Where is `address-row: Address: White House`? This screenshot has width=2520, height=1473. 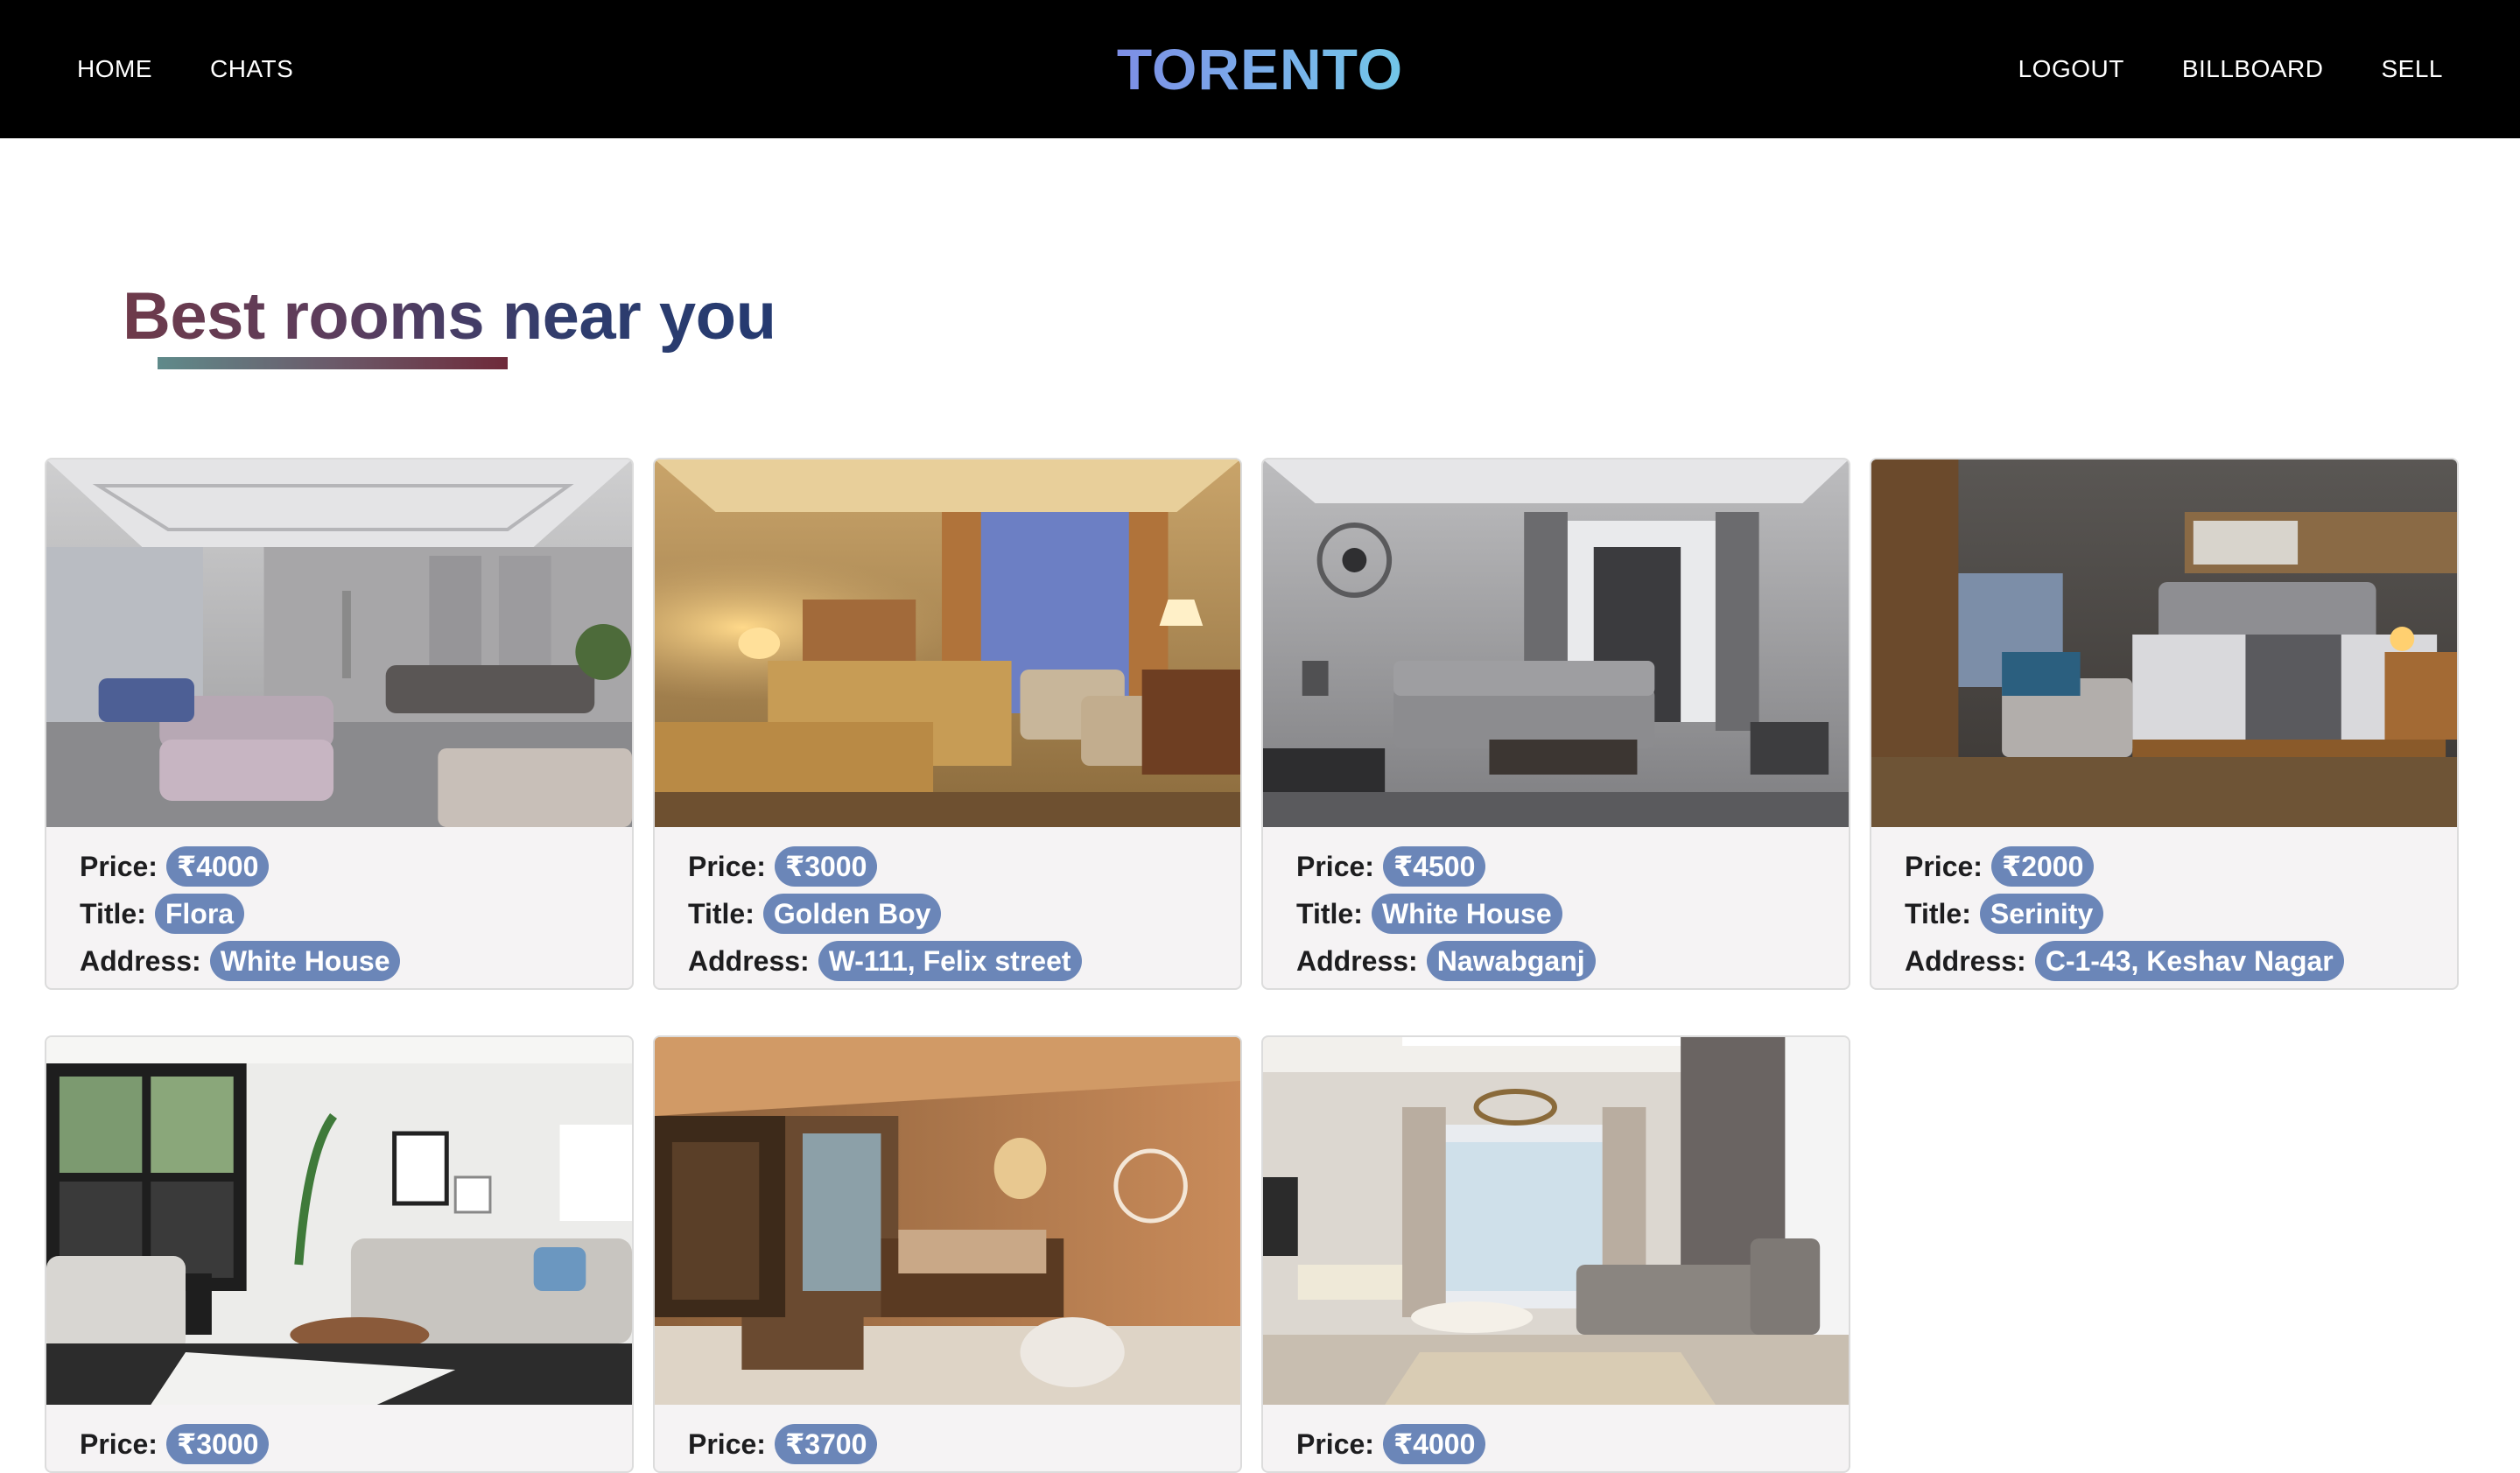 address-row: Address: White House is located at coordinates (339, 961).